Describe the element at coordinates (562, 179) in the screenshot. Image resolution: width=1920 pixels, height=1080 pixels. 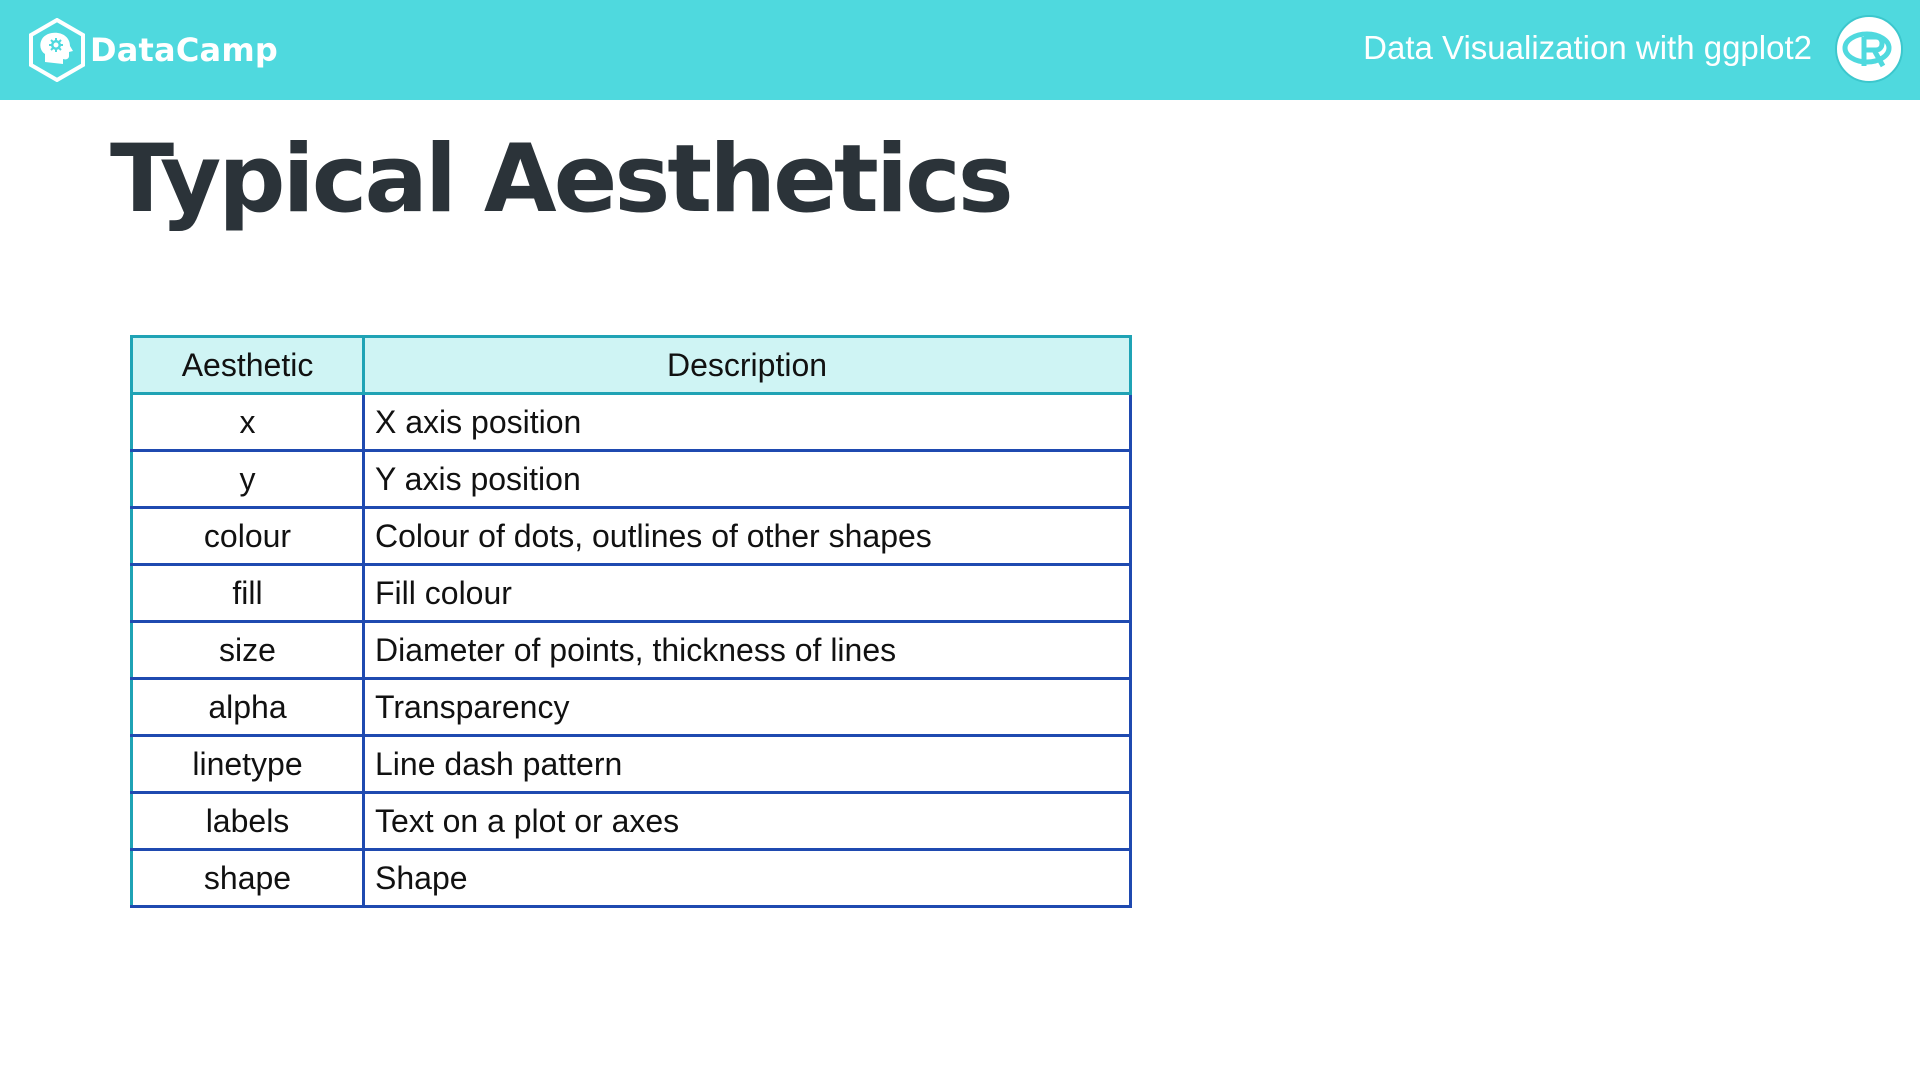
I see `page-title: Typical Aesthetics` at that location.